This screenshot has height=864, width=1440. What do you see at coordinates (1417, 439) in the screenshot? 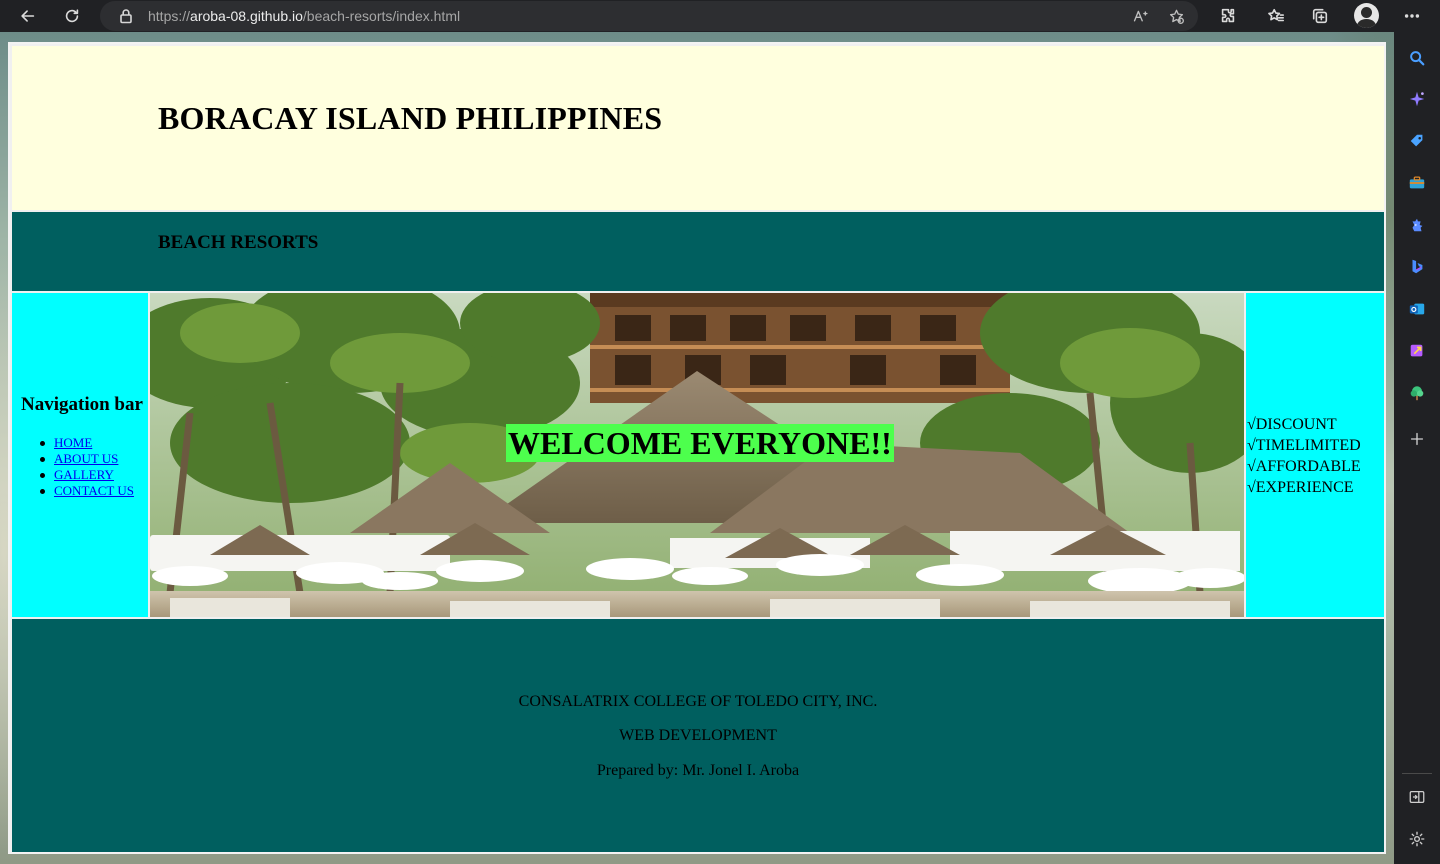
I see `add-icon` at bounding box center [1417, 439].